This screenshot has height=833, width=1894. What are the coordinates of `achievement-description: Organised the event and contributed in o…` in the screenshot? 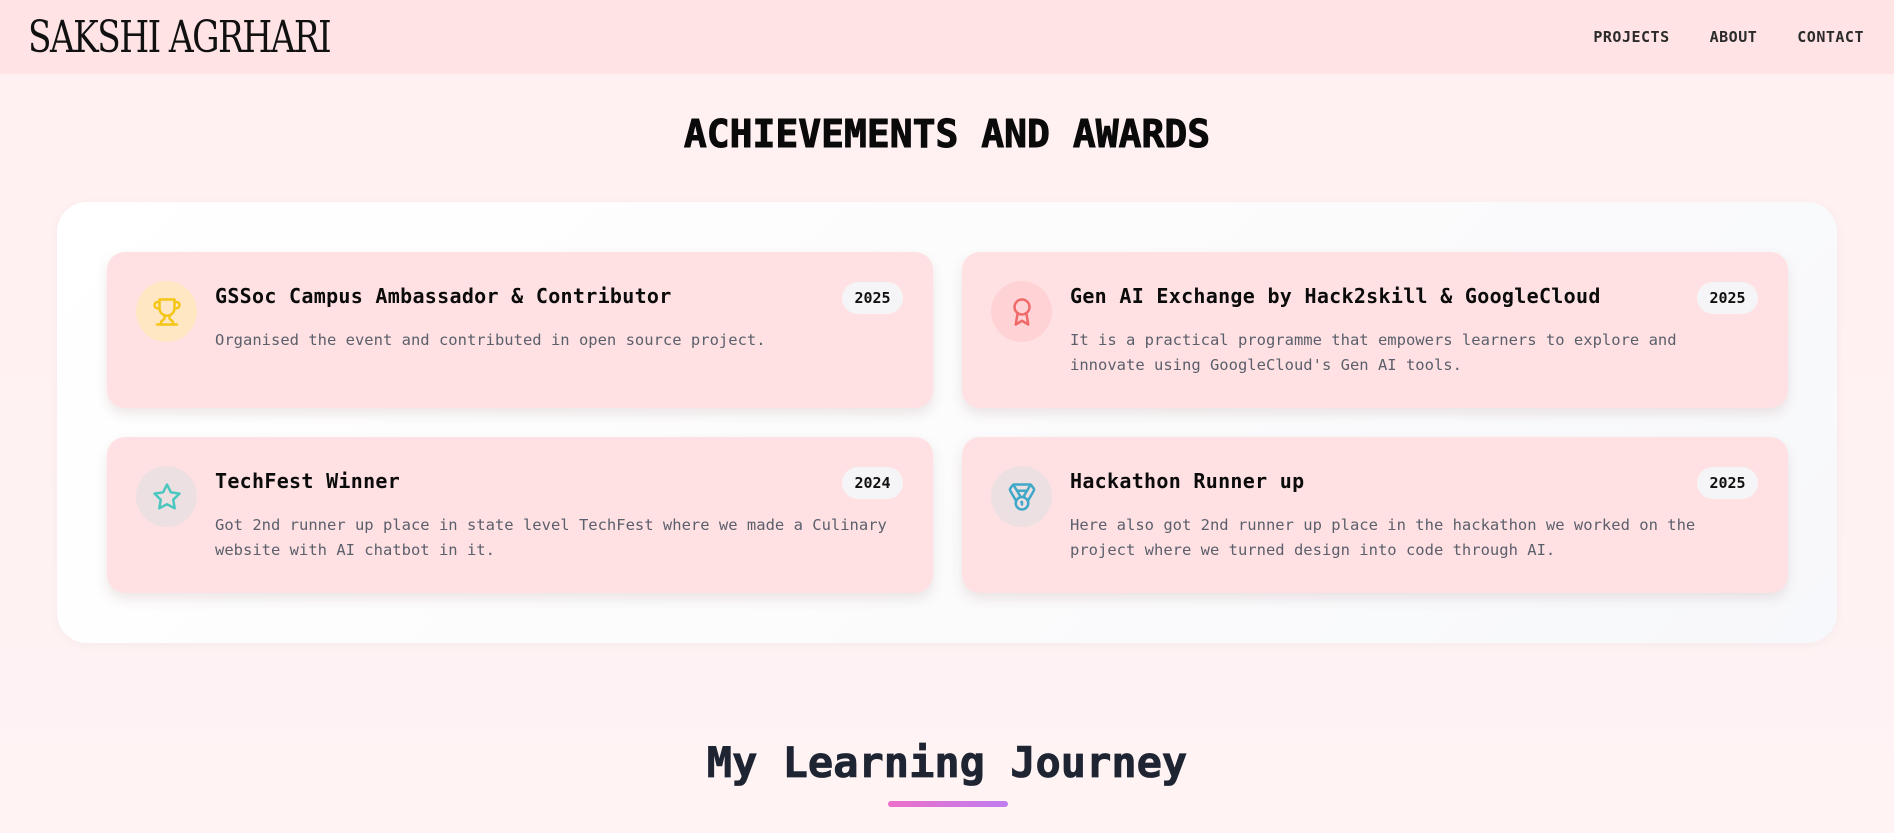 It's located at (490, 340).